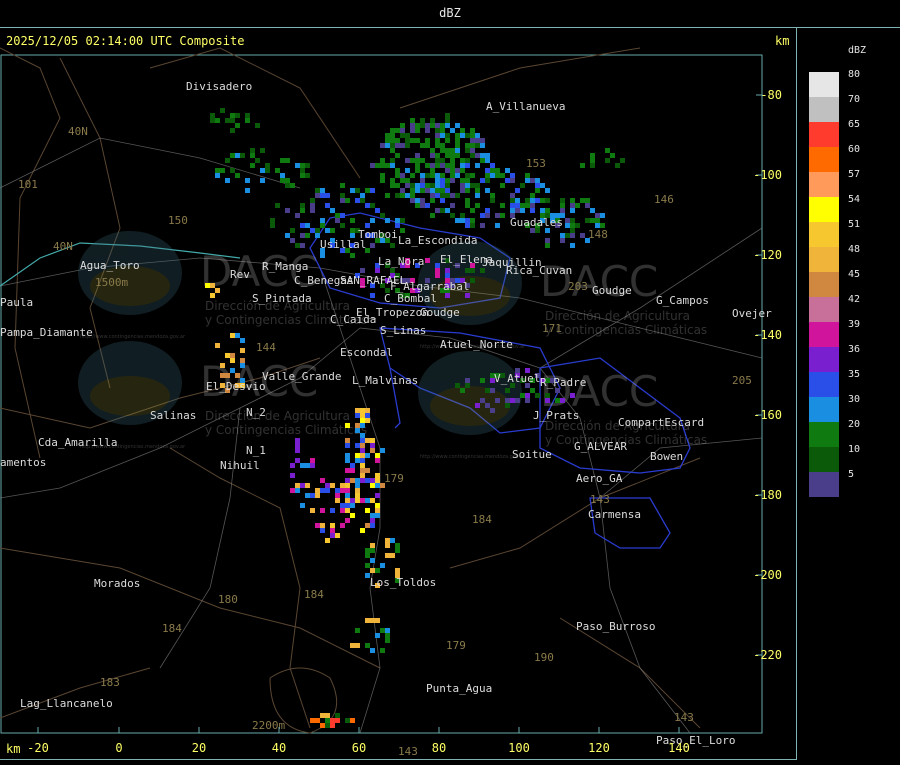  I want to click on route-number-label: 40N, so click(78, 131).